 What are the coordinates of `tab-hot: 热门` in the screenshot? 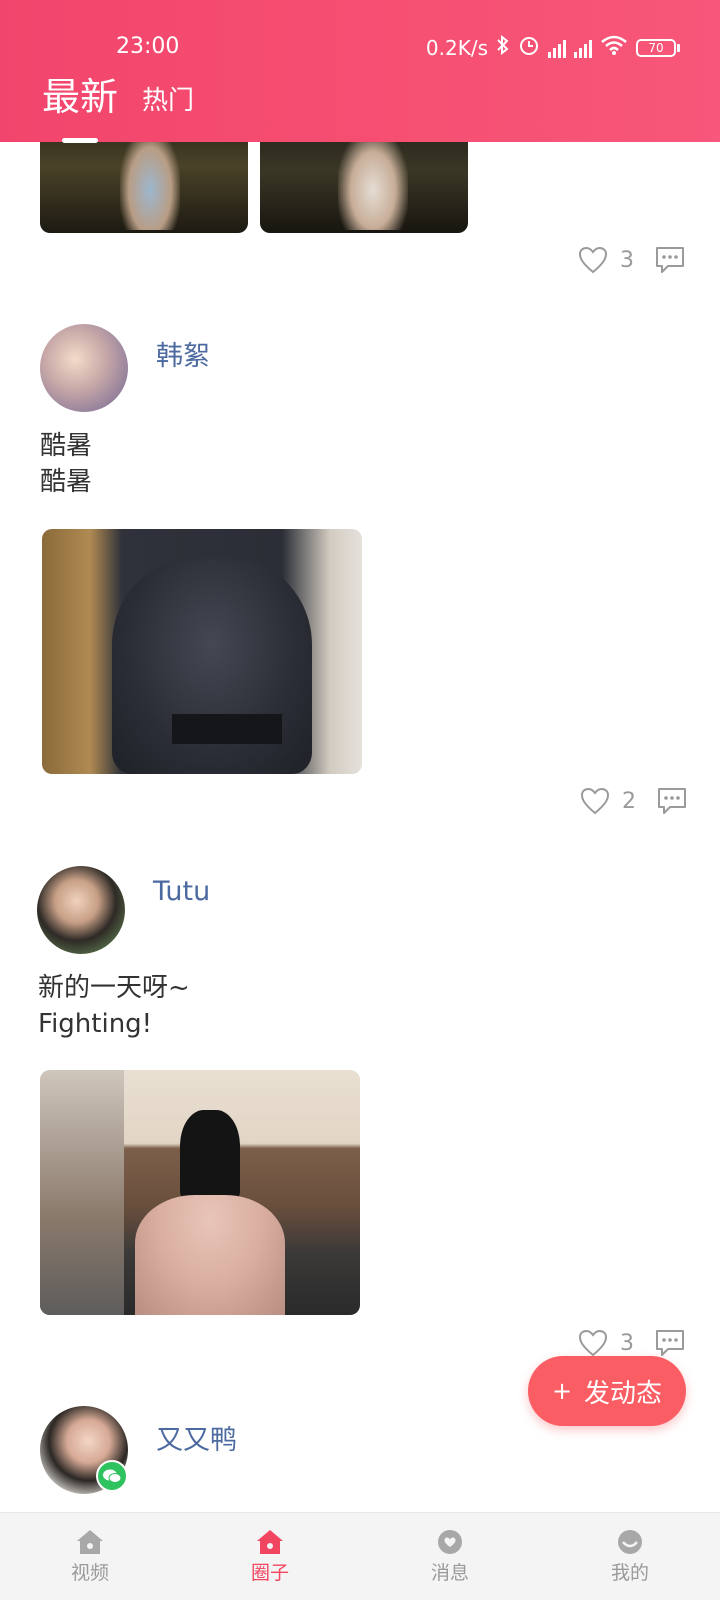 It's located at (168, 100).